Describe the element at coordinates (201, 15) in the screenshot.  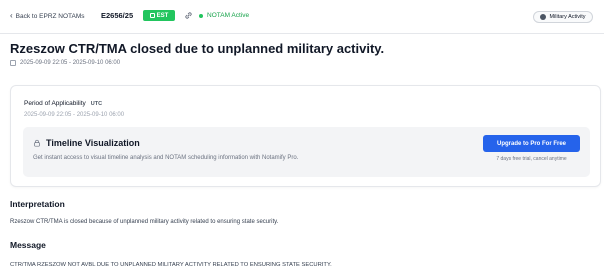
I see `status-dot-icon` at that location.